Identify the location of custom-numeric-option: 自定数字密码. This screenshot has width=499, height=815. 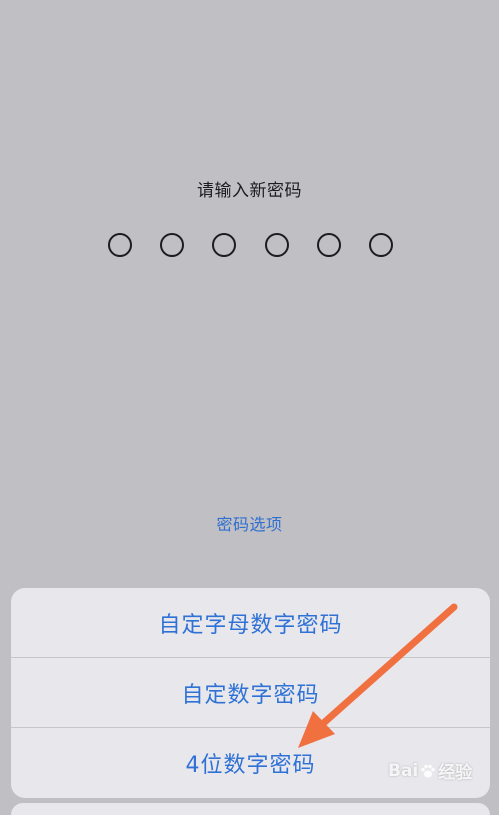
(250, 693).